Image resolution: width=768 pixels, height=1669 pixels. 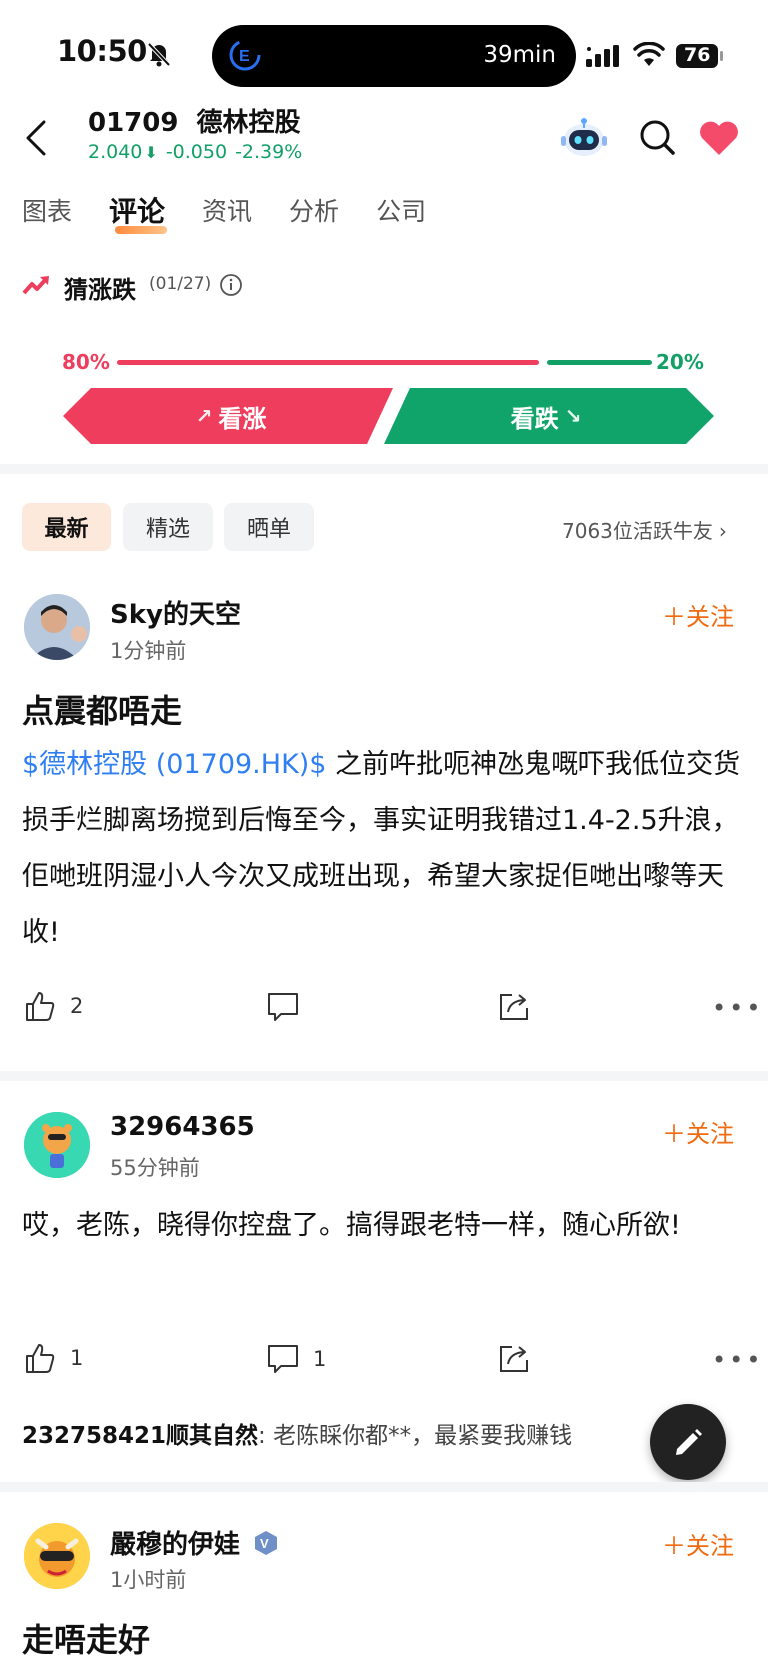 What do you see at coordinates (269, 527) in the screenshot?
I see `filter-showcase: 晒单` at bounding box center [269, 527].